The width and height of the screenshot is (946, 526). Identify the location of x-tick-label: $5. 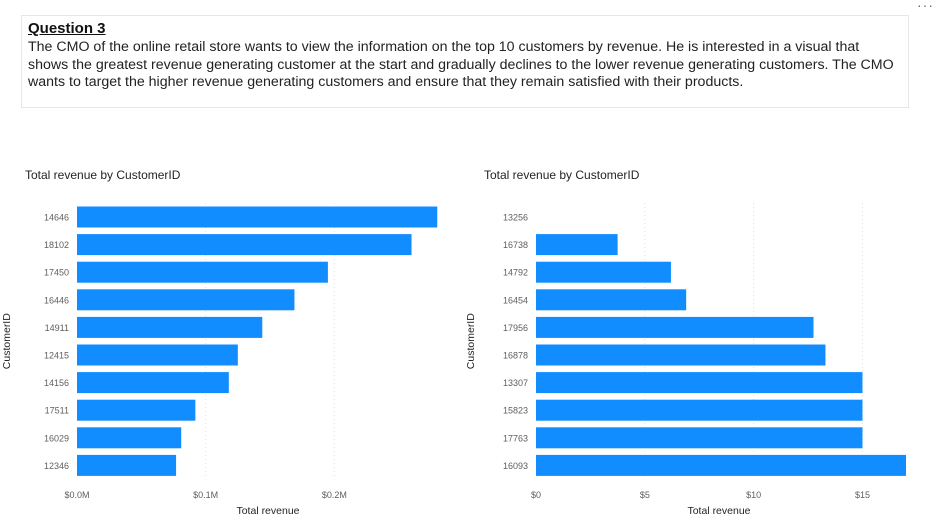
(645, 495).